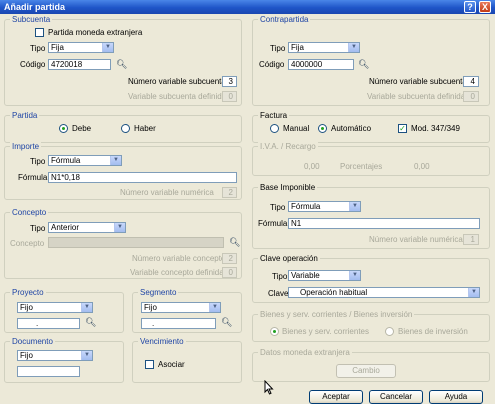  What do you see at coordinates (278, 207) in the screenshot?
I see `base-tipo-label: Tipo` at bounding box center [278, 207].